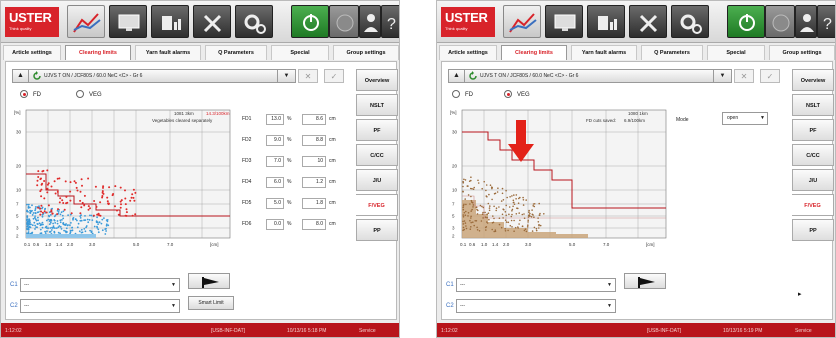 The height and width of the screenshot is (338, 836). What do you see at coordinates (314, 224) in the screenshot?
I see `fd-length-input: 8.0` at bounding box center [314, 224].